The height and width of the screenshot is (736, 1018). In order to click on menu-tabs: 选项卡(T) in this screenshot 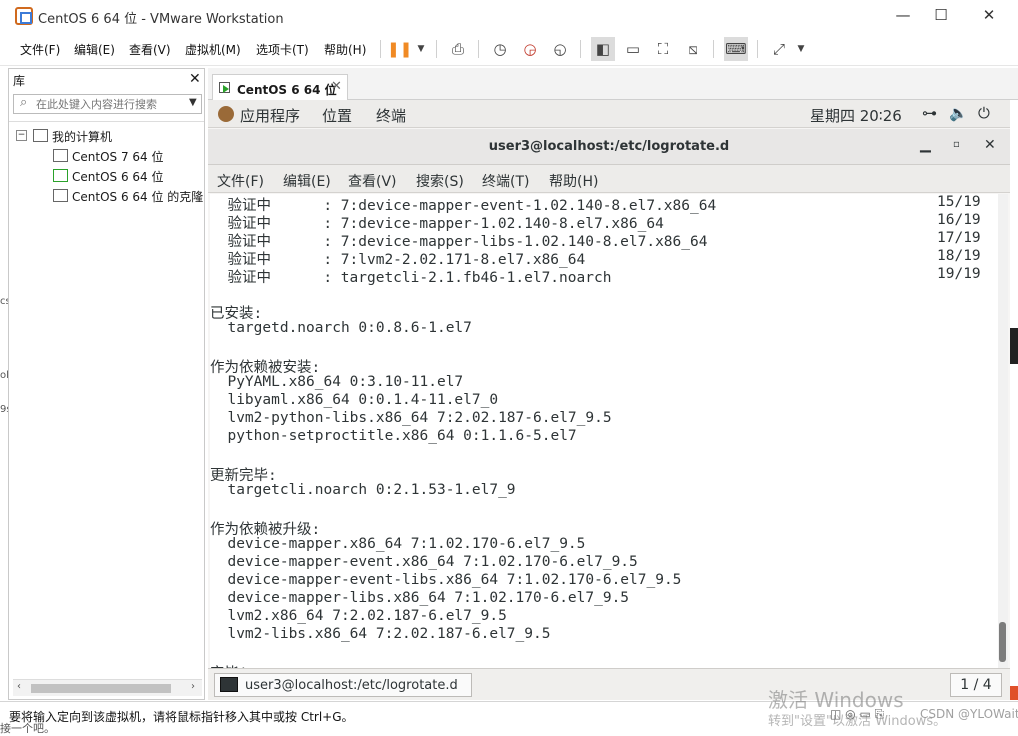, I will do `click(282, 49)`.